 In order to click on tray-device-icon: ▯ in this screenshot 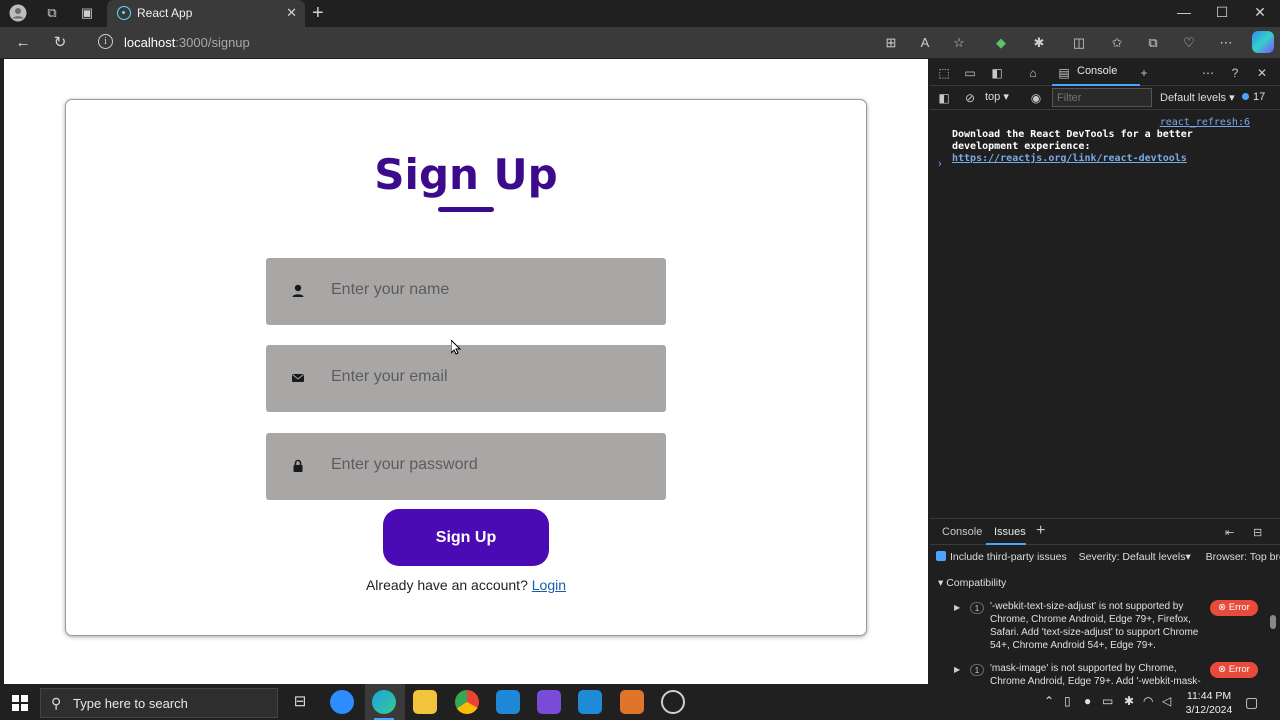, I will do `click(1067, 701)`.